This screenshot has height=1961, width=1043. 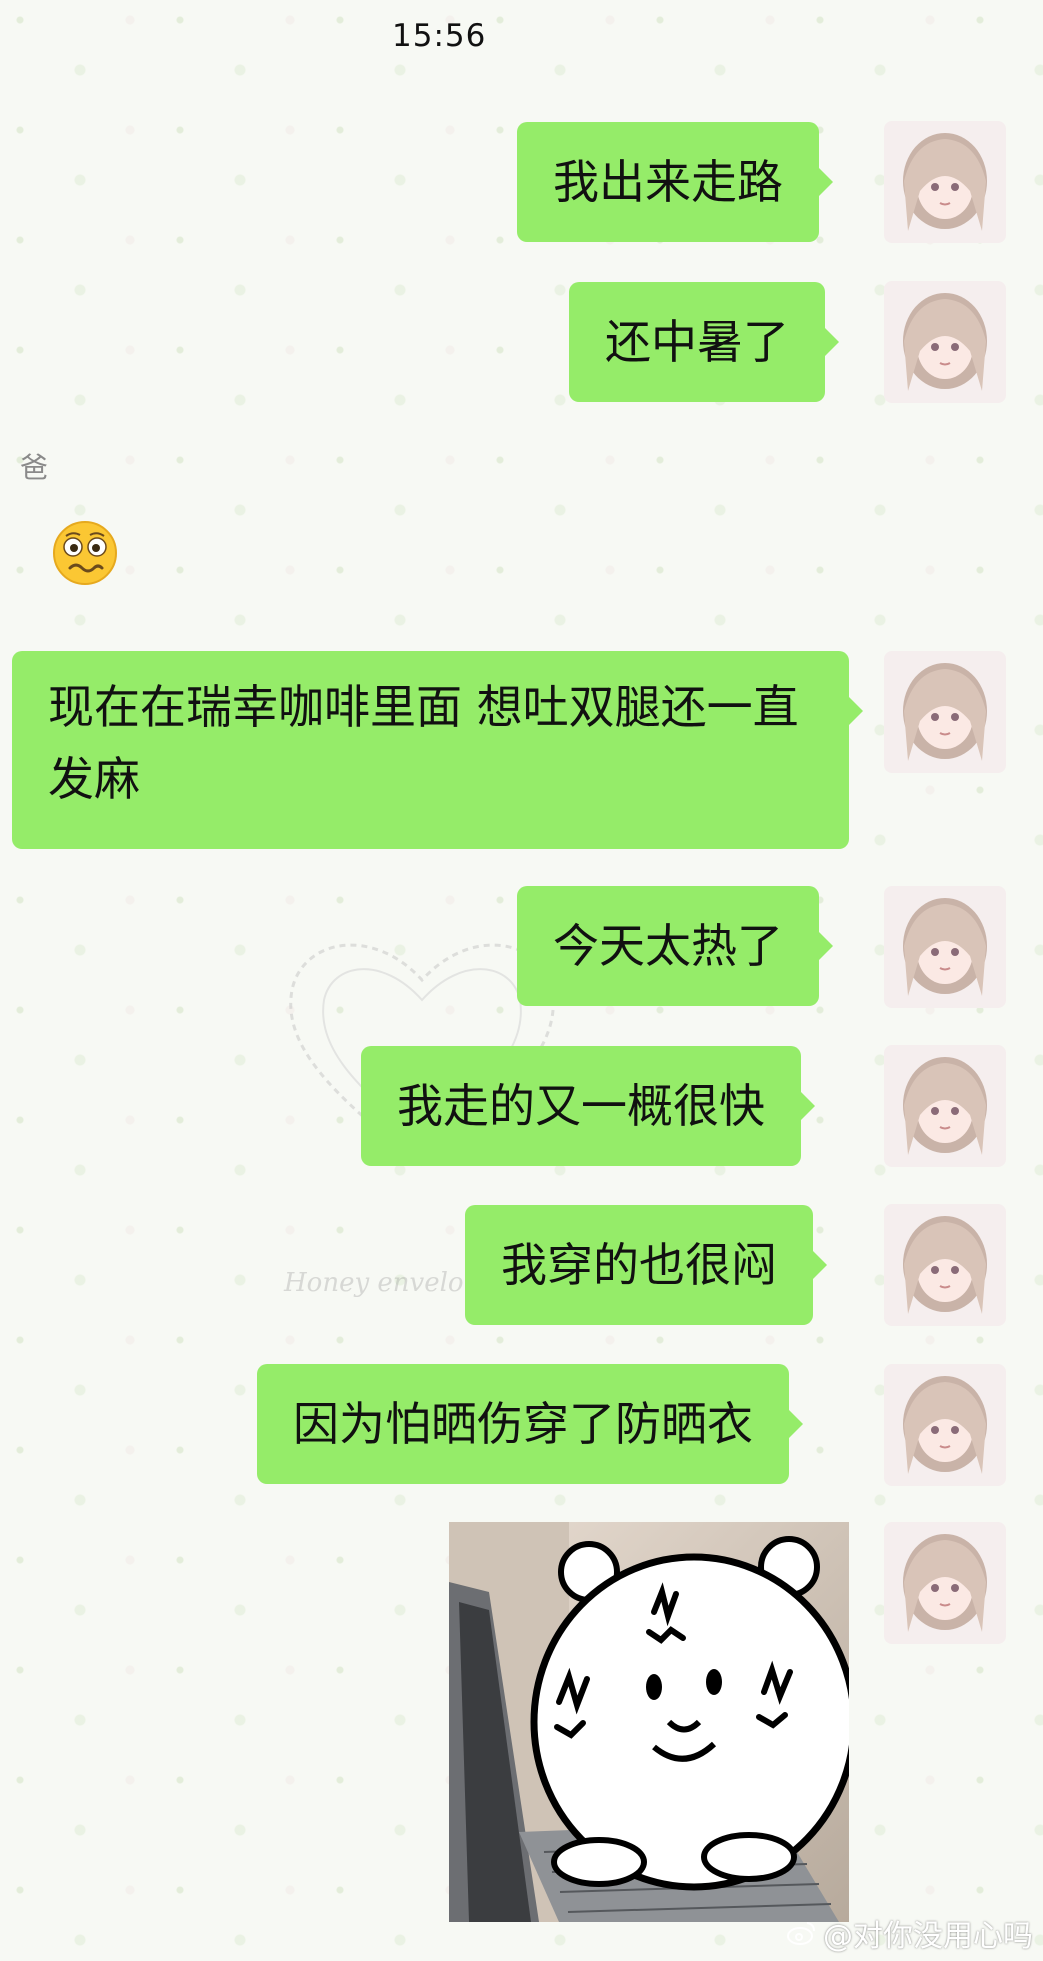 I want to click on message-bubble-self: 现在在瑞幸咖啡里面 想吐双腿还一直发麻, so click(x=437, y=750).